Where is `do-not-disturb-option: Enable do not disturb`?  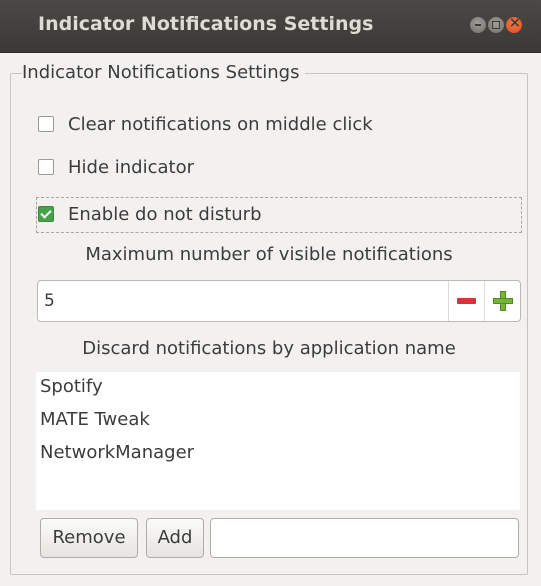 do-not-disturb-option: Enable do not disturb is located at coordinates (150, 214).